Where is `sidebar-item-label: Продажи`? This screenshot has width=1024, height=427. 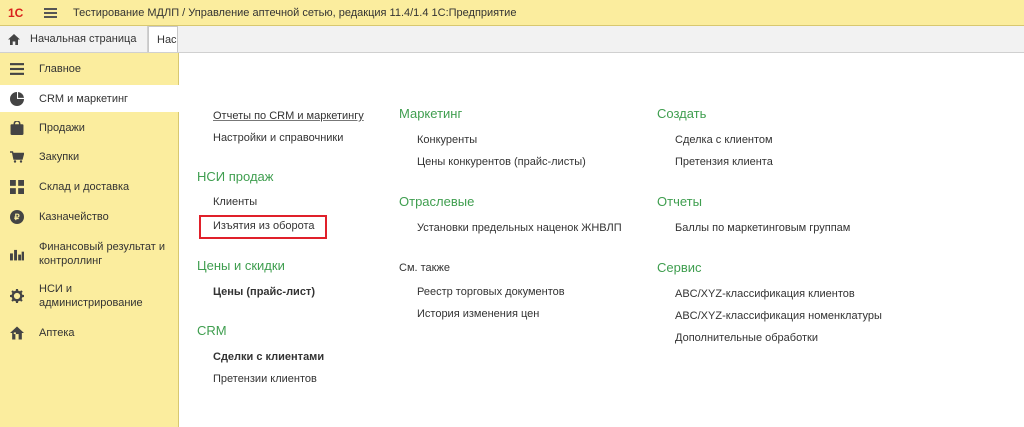
sidebar-item-label: Продажи is located at coordinates (62, 128).